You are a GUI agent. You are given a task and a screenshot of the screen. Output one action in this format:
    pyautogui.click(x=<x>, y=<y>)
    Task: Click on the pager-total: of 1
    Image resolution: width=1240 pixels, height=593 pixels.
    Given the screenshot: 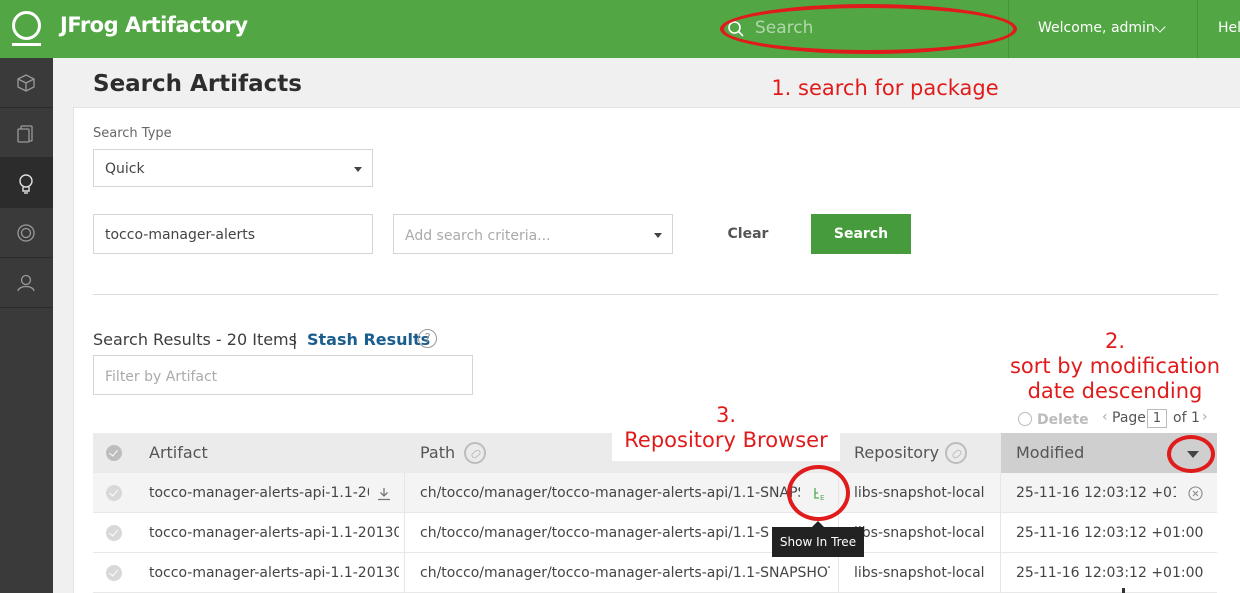 What is the action you would take?
    pyautogui.click(x=1186, y=418)
    